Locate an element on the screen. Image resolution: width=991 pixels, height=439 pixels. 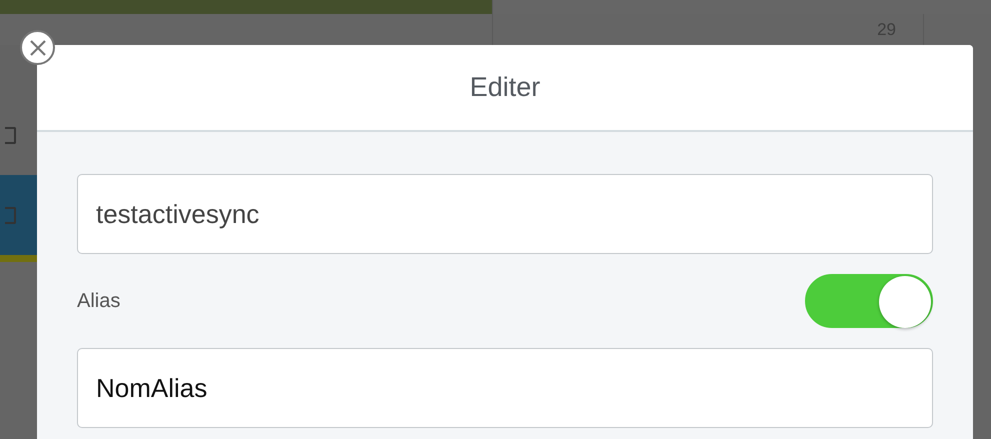
close-button is located at coordinates (37, 47).